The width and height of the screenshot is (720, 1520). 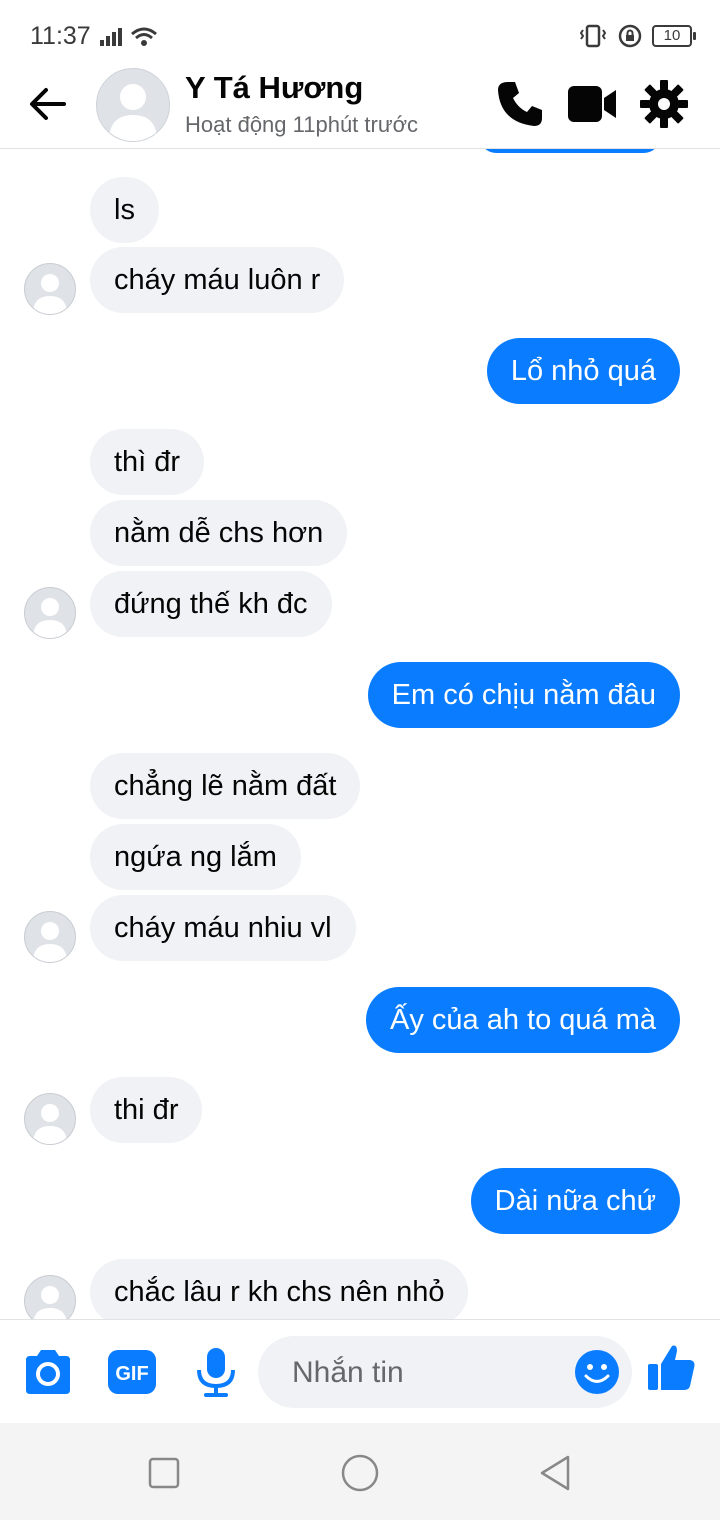 I want to click on gif-label: GIF, so click(x=131, y=1374).